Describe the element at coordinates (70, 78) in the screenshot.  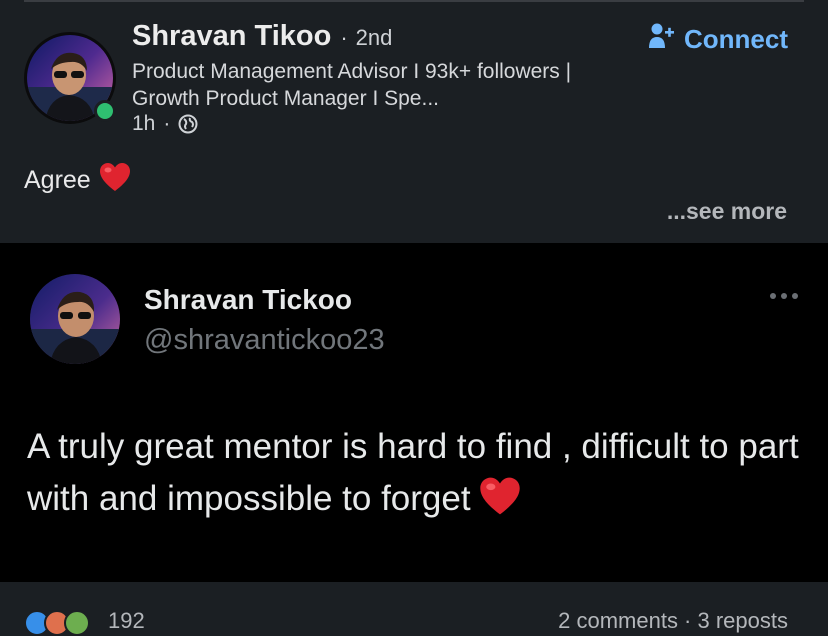
I see `author-avatar` at that location.